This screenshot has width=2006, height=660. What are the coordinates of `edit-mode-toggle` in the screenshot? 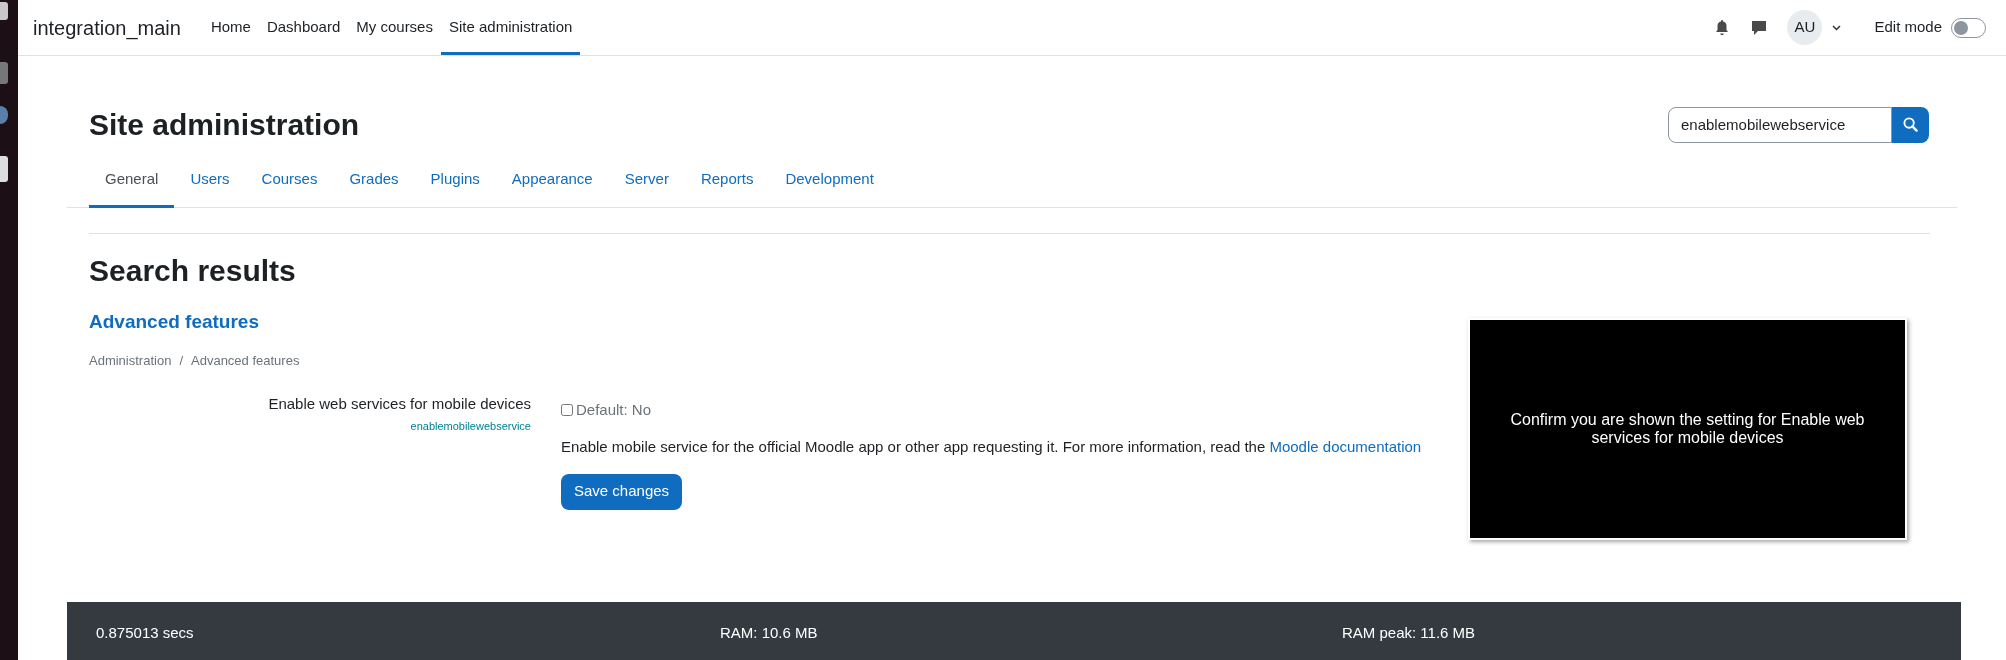 It's located at (1968, 27).